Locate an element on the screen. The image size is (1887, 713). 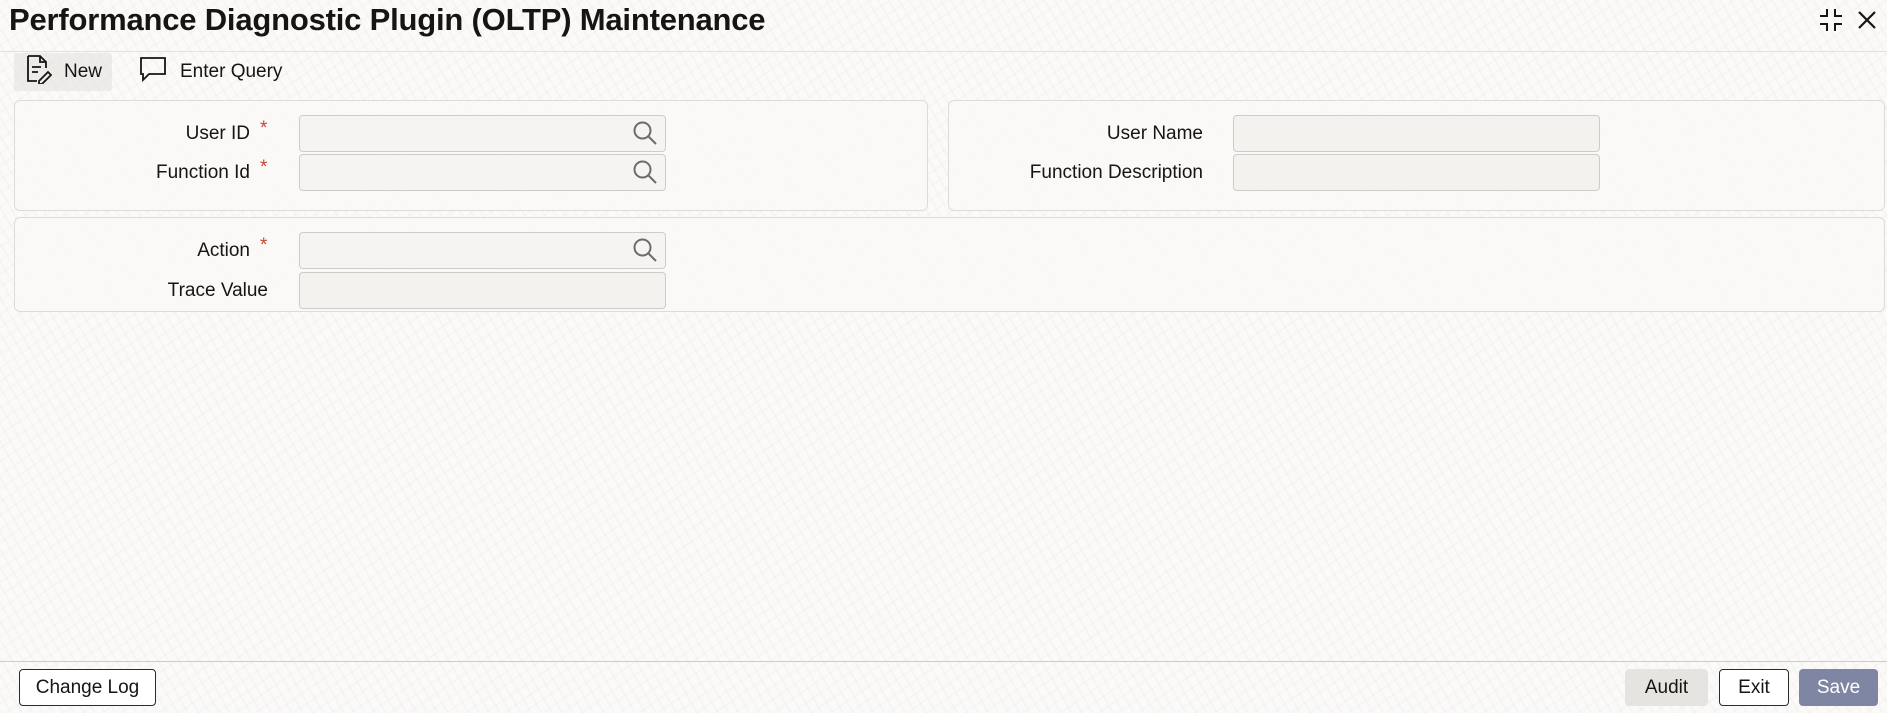
collapse-icon is located at coordinates (1831, 20).